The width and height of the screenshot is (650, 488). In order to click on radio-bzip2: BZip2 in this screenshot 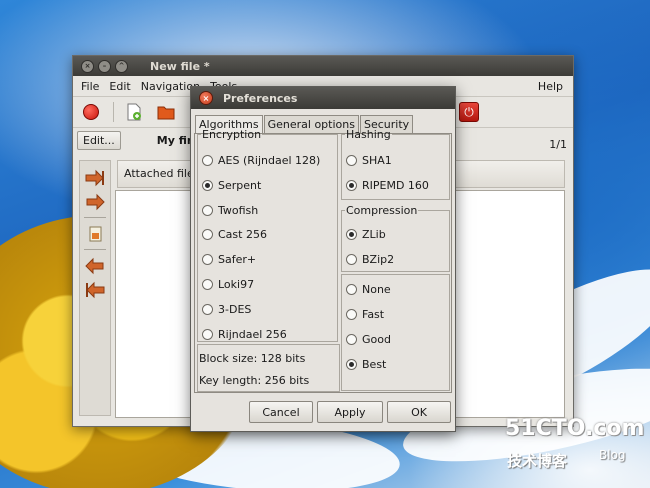, I will do `click(370, 259)`.